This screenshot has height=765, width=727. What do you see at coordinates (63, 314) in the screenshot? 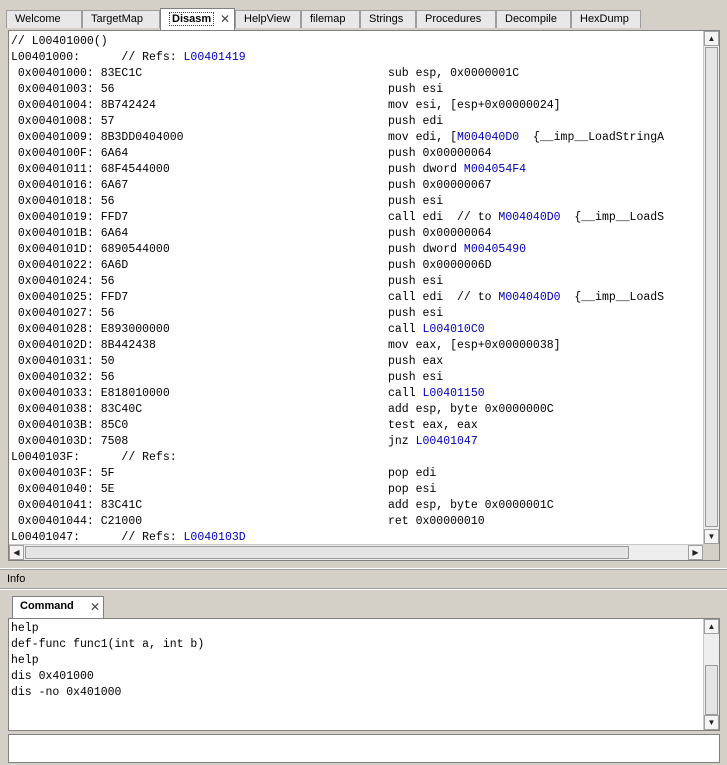
I see `disasm-address: 0x00401027: 56` at bounding box center [63, 314].